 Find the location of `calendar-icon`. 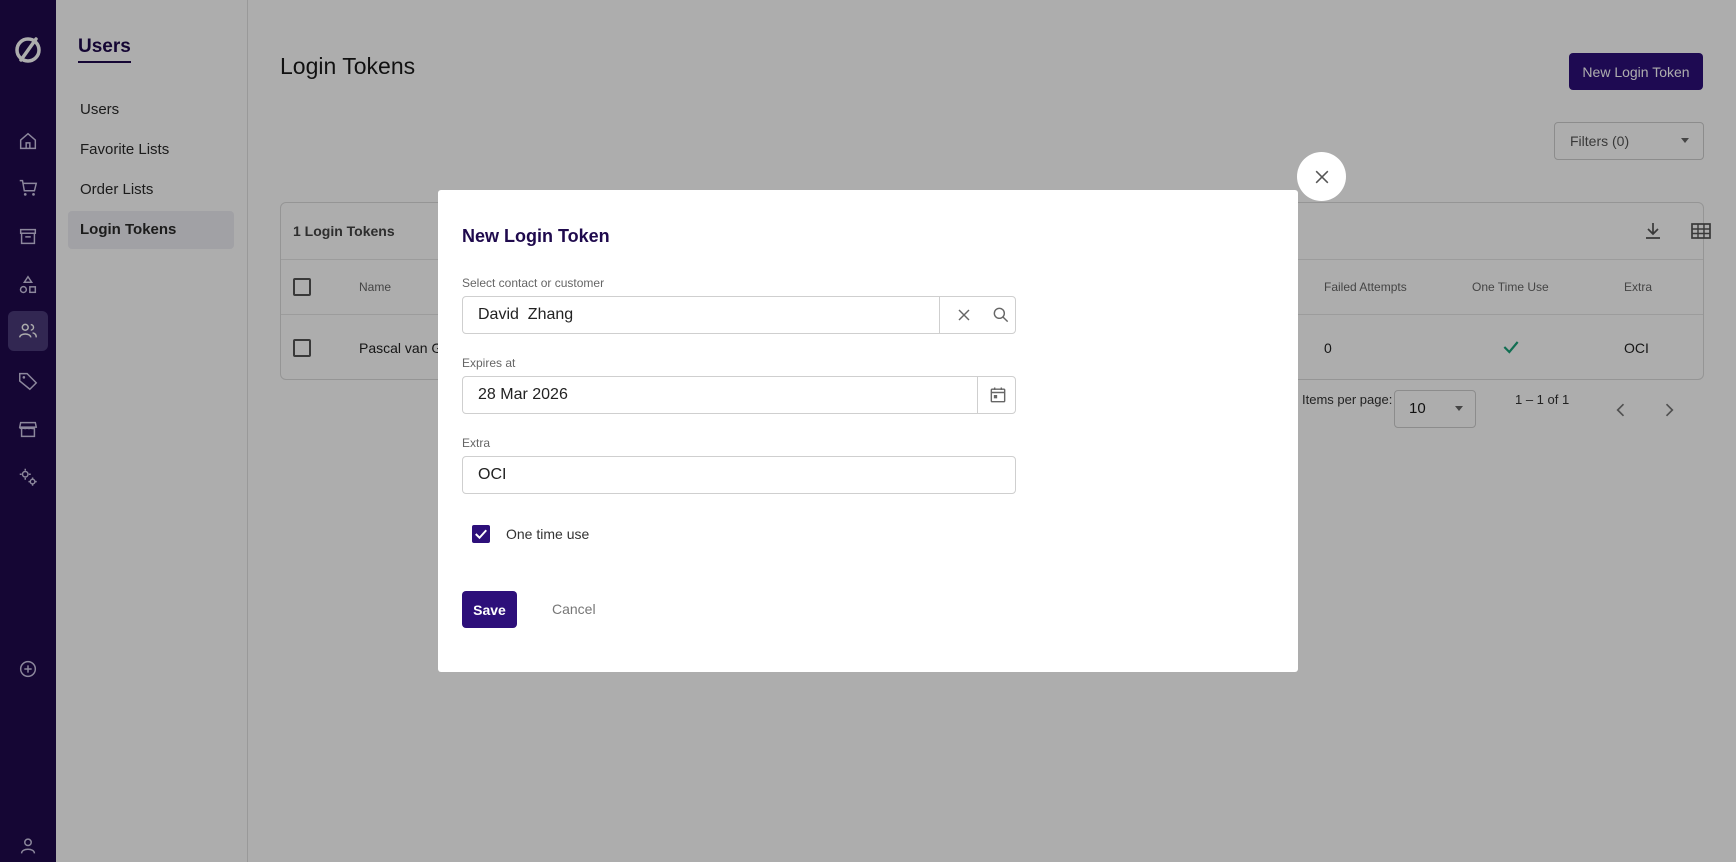

calendar-icon is located at coordinates (998, 395).